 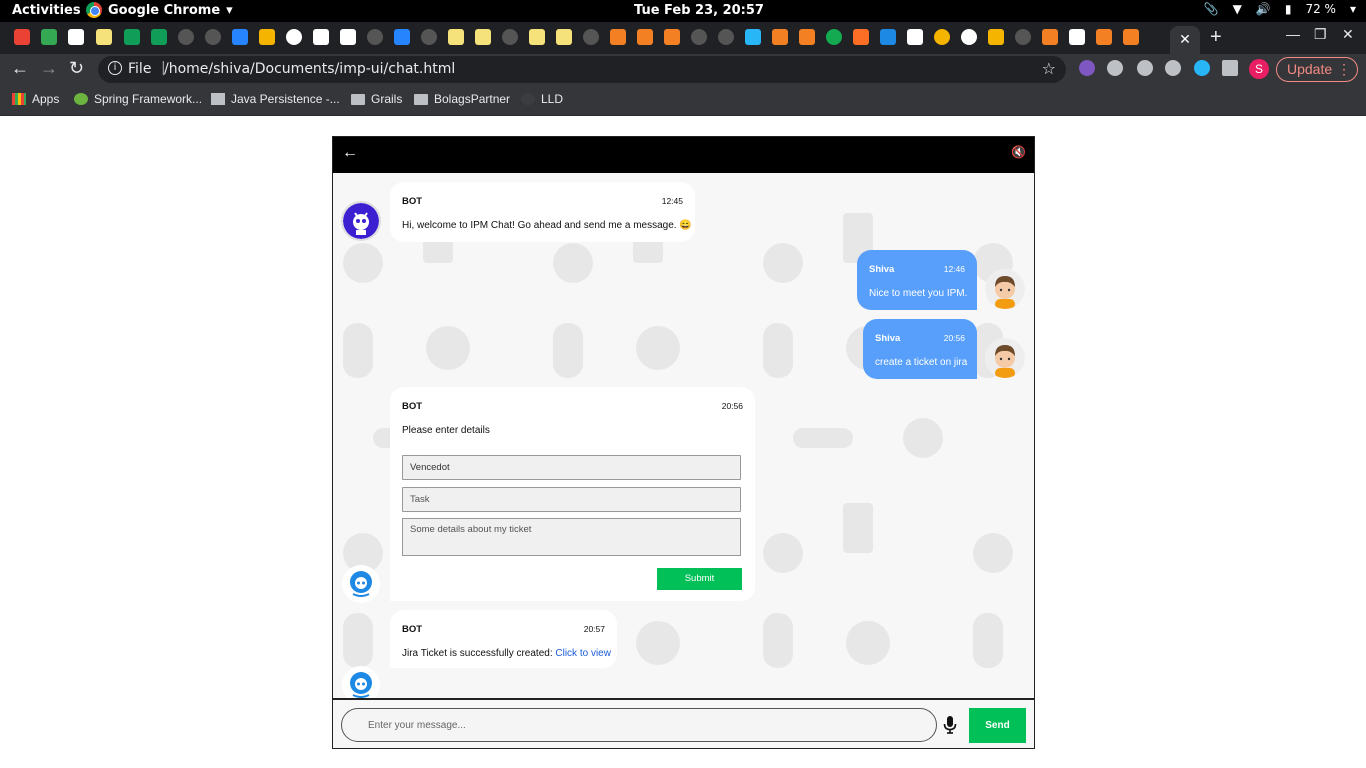 What do you see at coordinates (1353, 9) in the screenshot?
I see `power-menu-icon: ▾` at bounding box center [1353, 9].